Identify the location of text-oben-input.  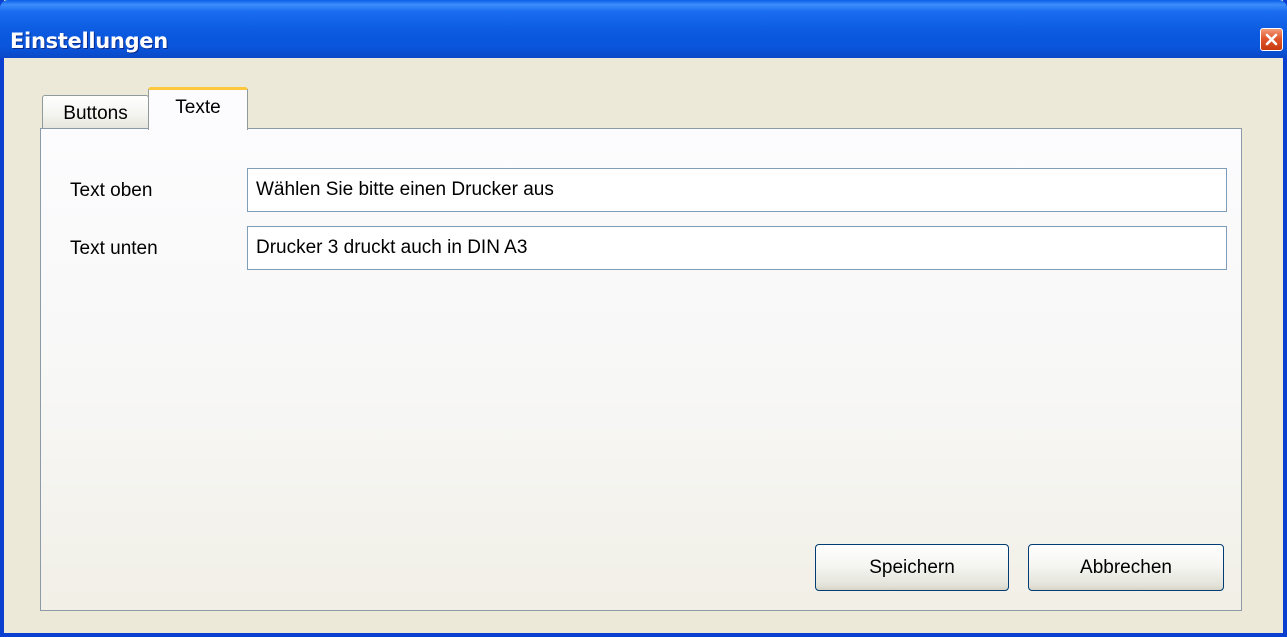
(737, 190).